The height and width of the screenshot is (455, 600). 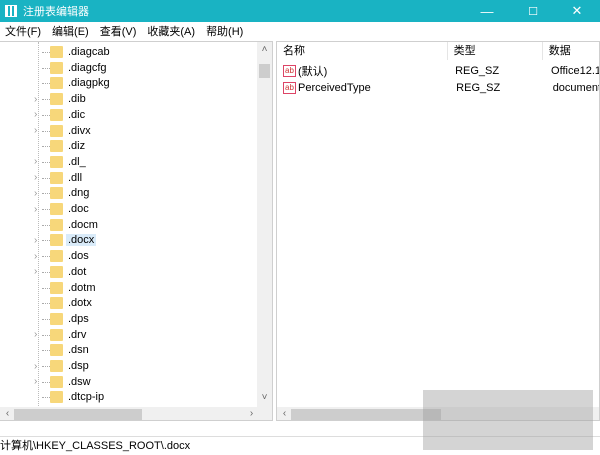 What do you see at coordinates (495, 51) in the screenshot?
I see `column-header-type: 类型` at bounding box center [495, 51].